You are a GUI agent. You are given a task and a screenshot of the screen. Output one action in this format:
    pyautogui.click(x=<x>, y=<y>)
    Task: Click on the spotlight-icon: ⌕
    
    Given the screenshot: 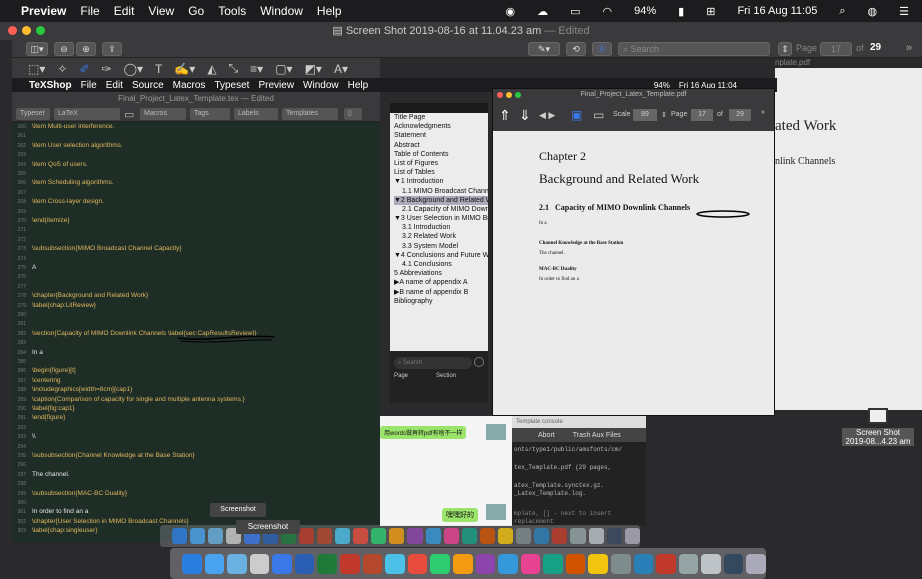 What is the action you would take?
    pyautogui.click(x=842, y=11)
    